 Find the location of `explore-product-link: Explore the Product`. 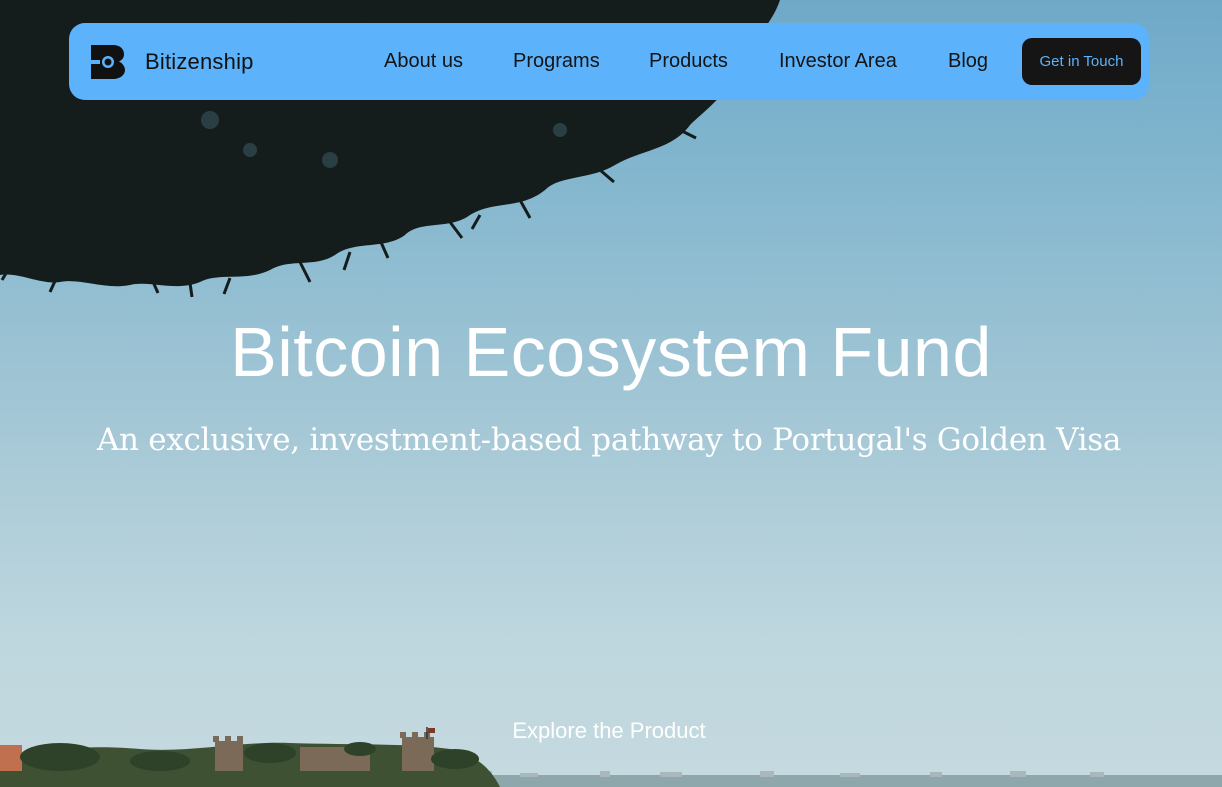

explore-product-link: Explore the Product is located at coordinates (609, 731).